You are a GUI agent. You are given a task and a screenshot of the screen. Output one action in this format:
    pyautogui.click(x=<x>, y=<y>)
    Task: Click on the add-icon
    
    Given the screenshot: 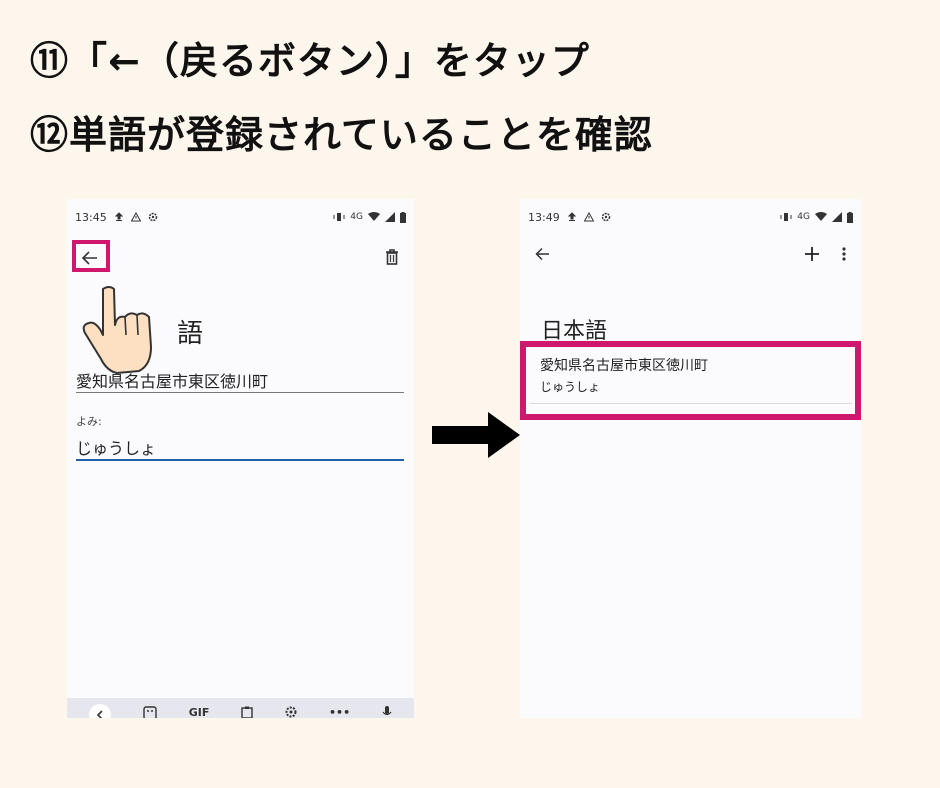 What is the action you would take?
    pyautogui.click(x=812, y=254)
    